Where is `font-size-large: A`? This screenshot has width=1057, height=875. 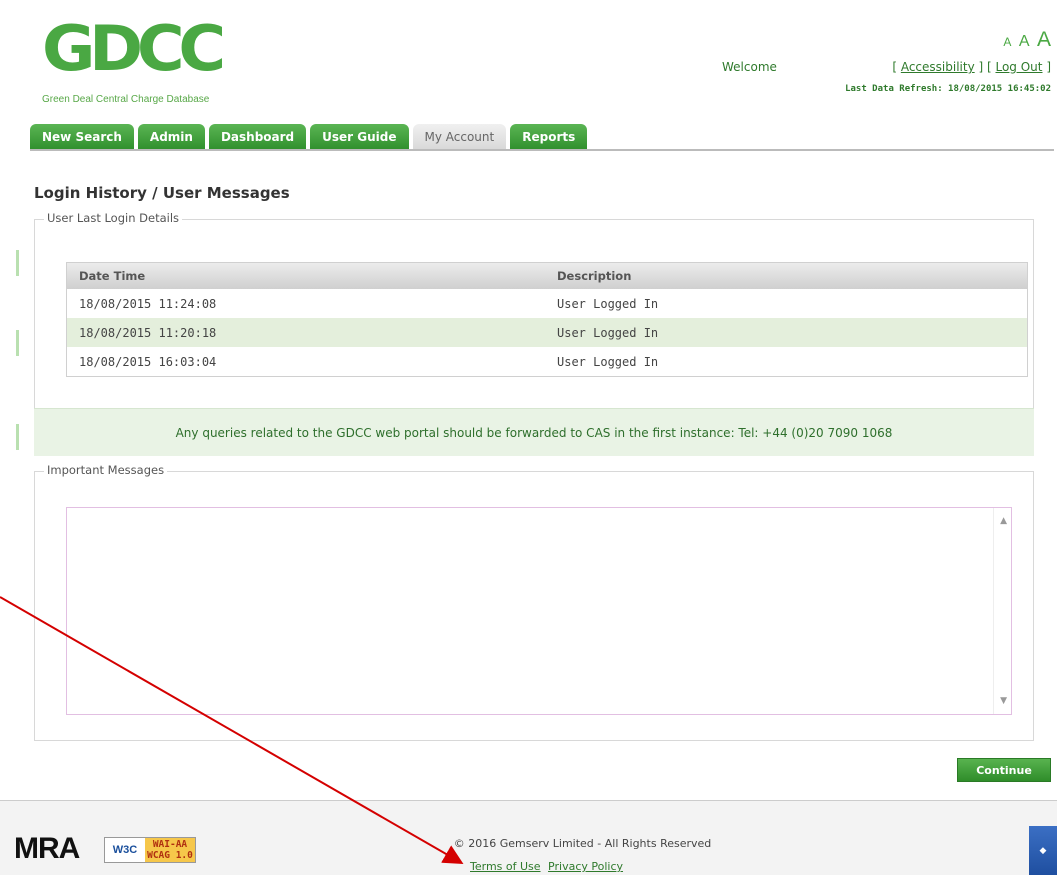
font-size-large: A is located at coordinates (1044, 39).